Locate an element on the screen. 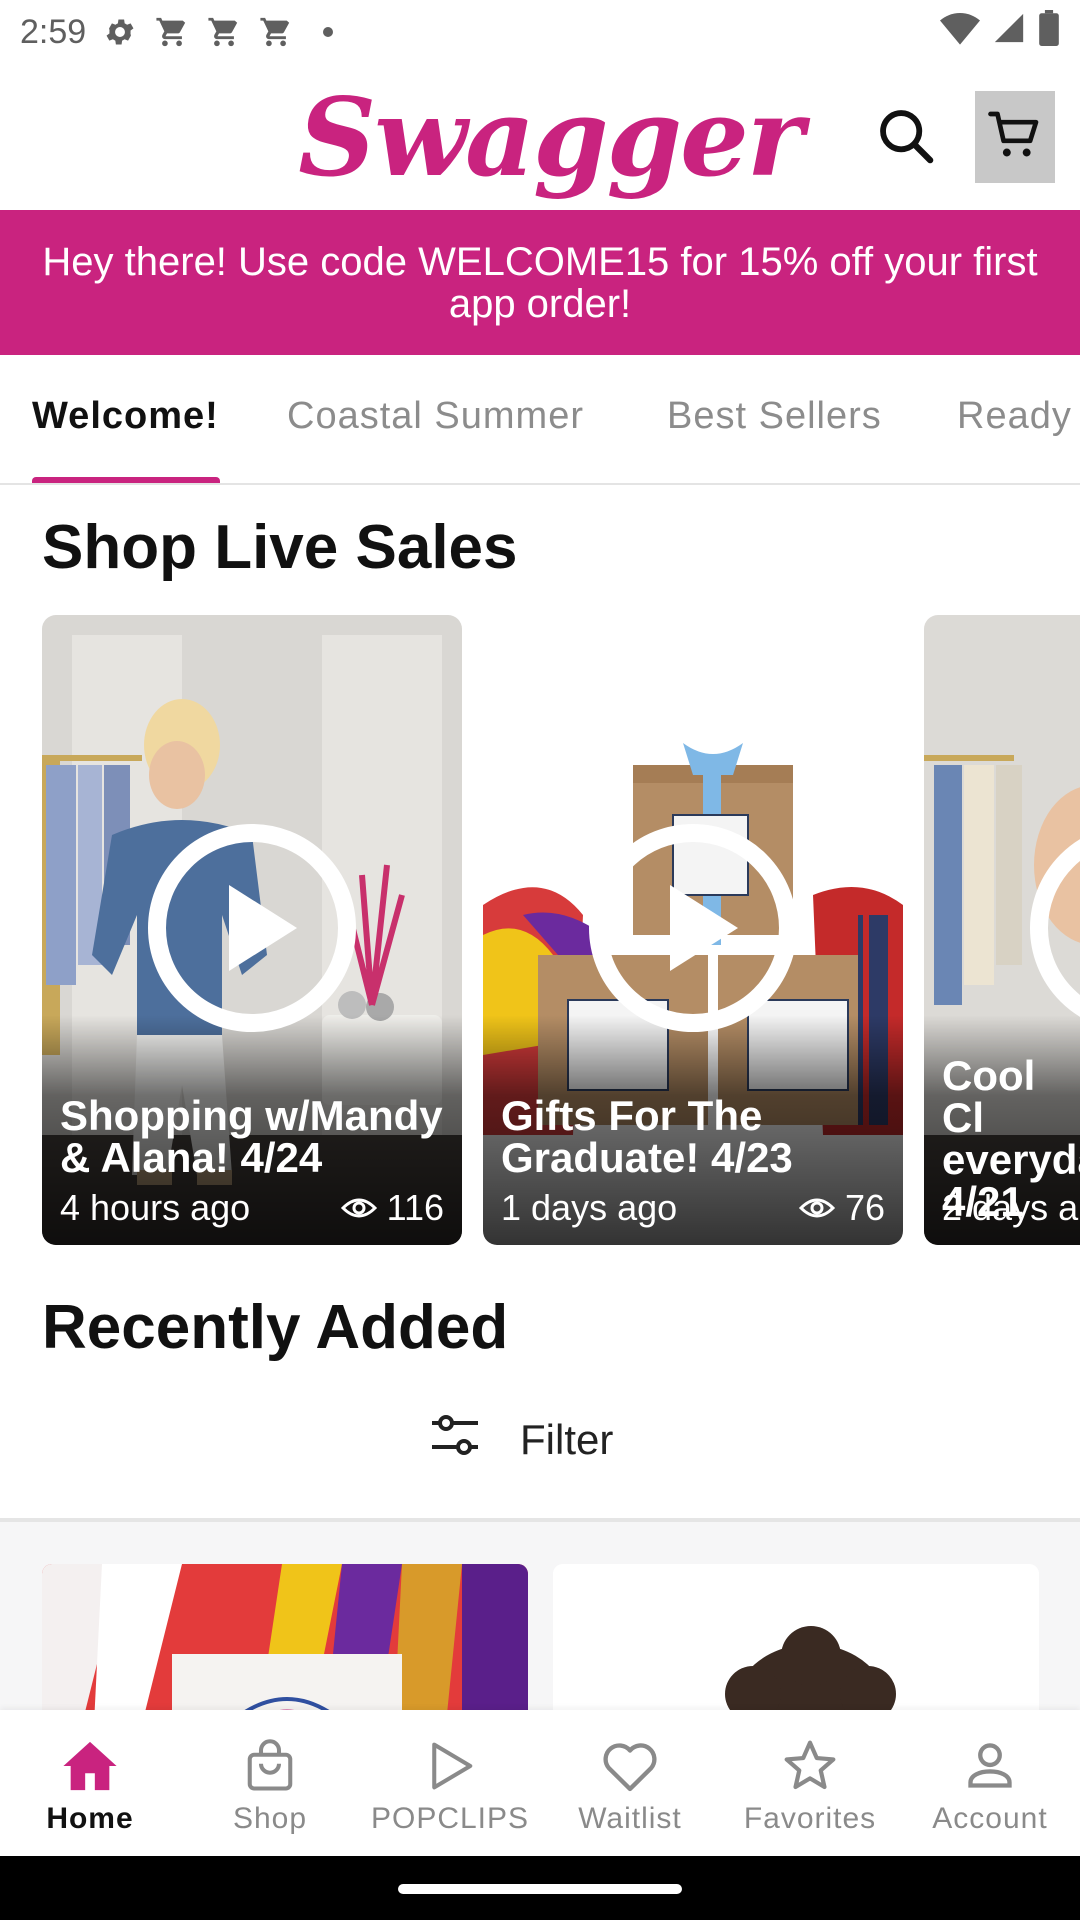  status-bar: 2:59 is located at coordinates (540, 32).